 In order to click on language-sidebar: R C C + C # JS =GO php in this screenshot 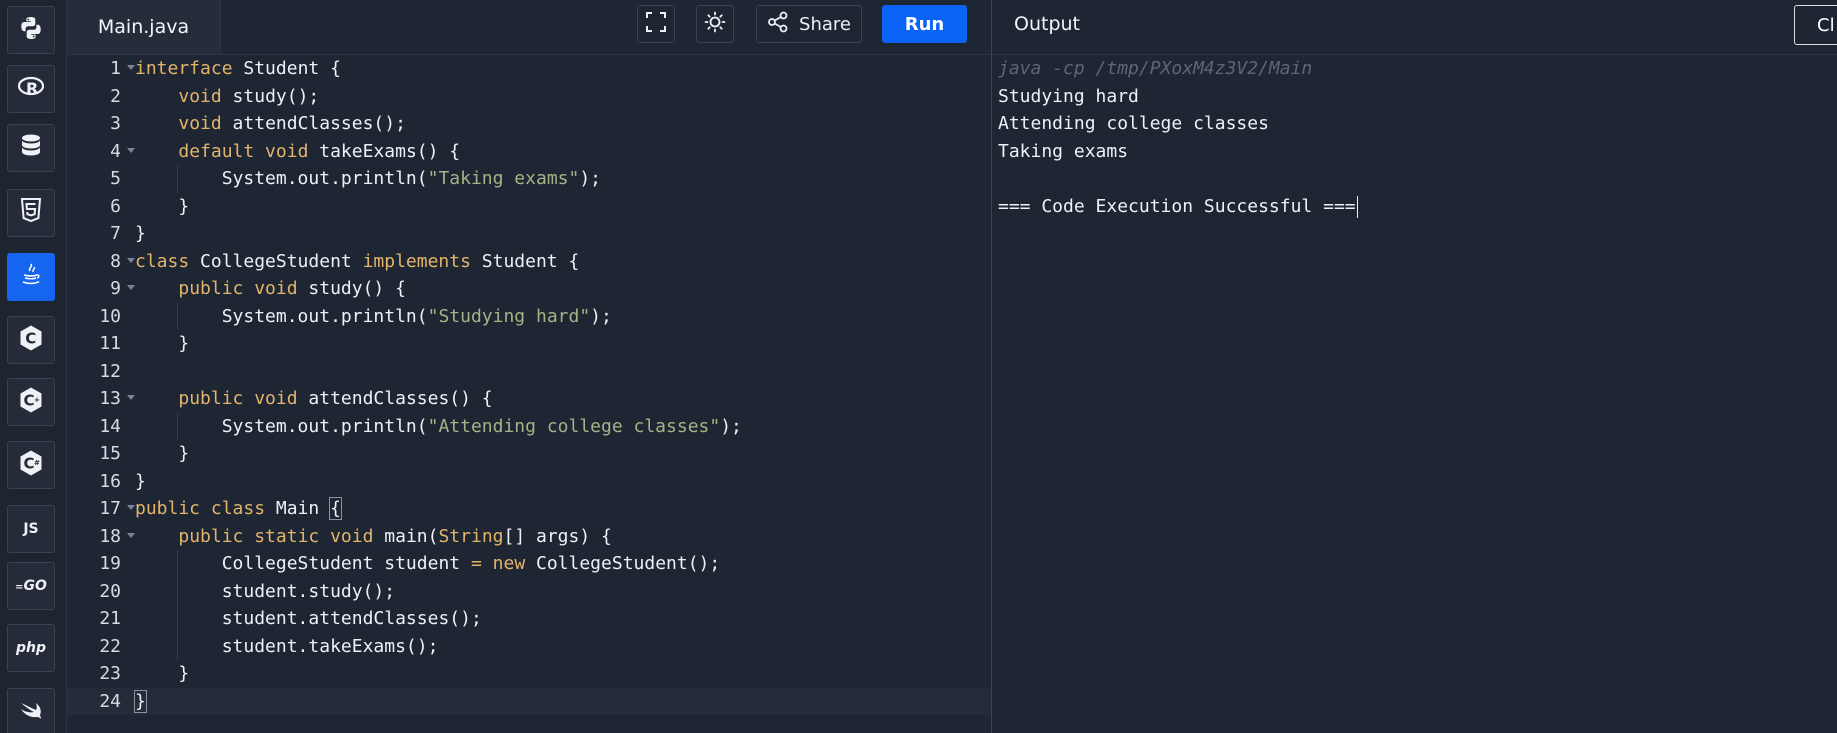, I will do `click(33, 366)`.